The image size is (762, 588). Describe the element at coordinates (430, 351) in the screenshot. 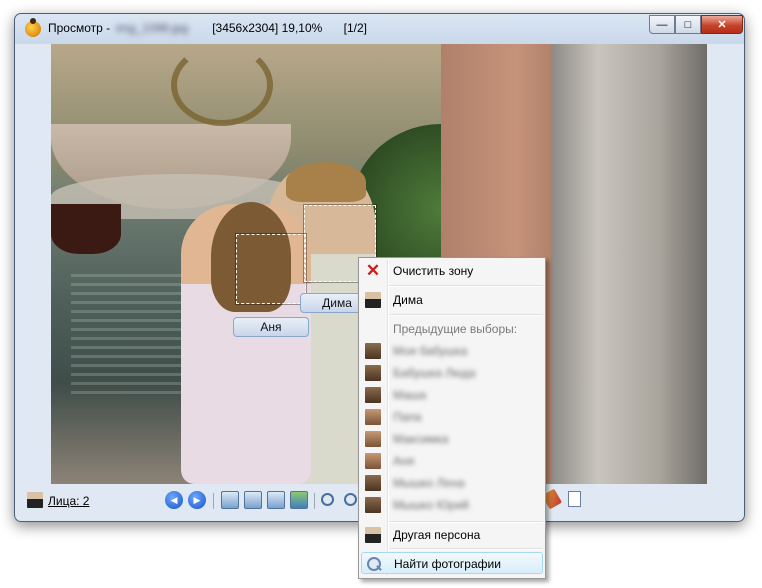

I see `menu-item-label: Моя бабушка` at that location.